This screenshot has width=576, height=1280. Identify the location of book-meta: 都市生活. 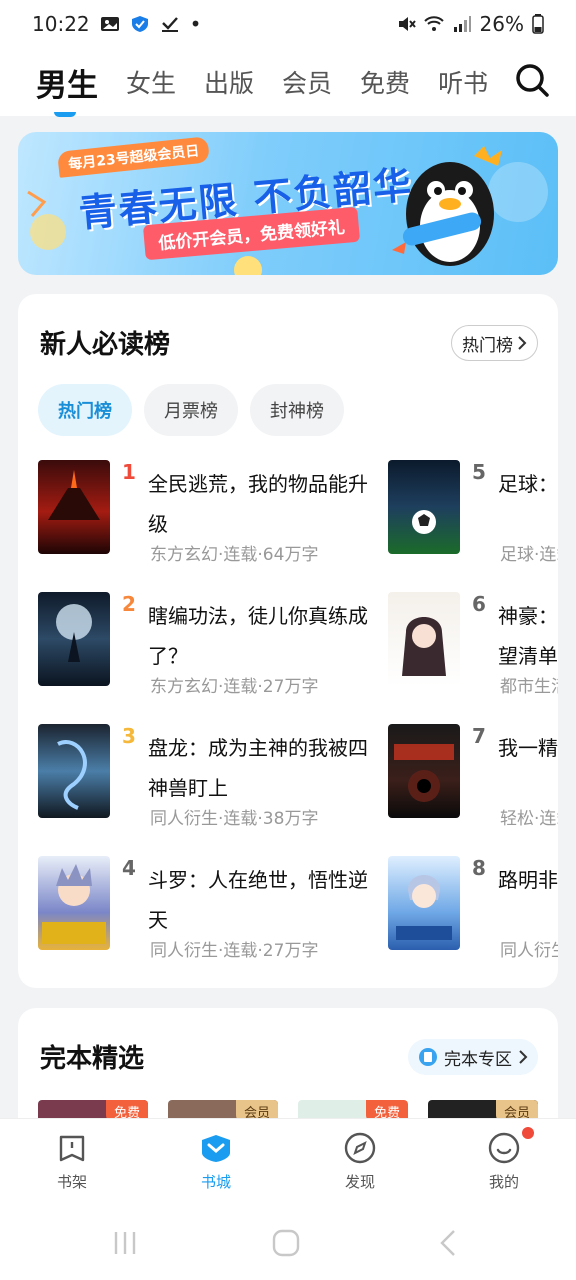
(529, 687).